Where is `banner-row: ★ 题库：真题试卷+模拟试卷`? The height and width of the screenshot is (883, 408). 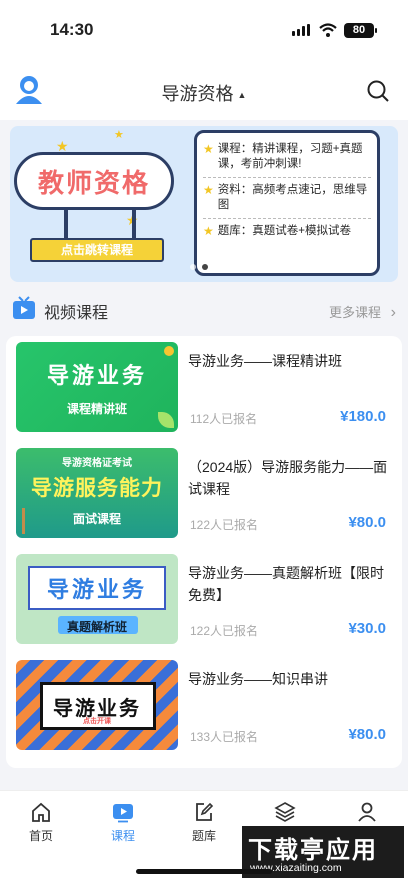 banner-row: ★ 题库：真题试卷+模拟试卷 is located at coordinates (287, 231).